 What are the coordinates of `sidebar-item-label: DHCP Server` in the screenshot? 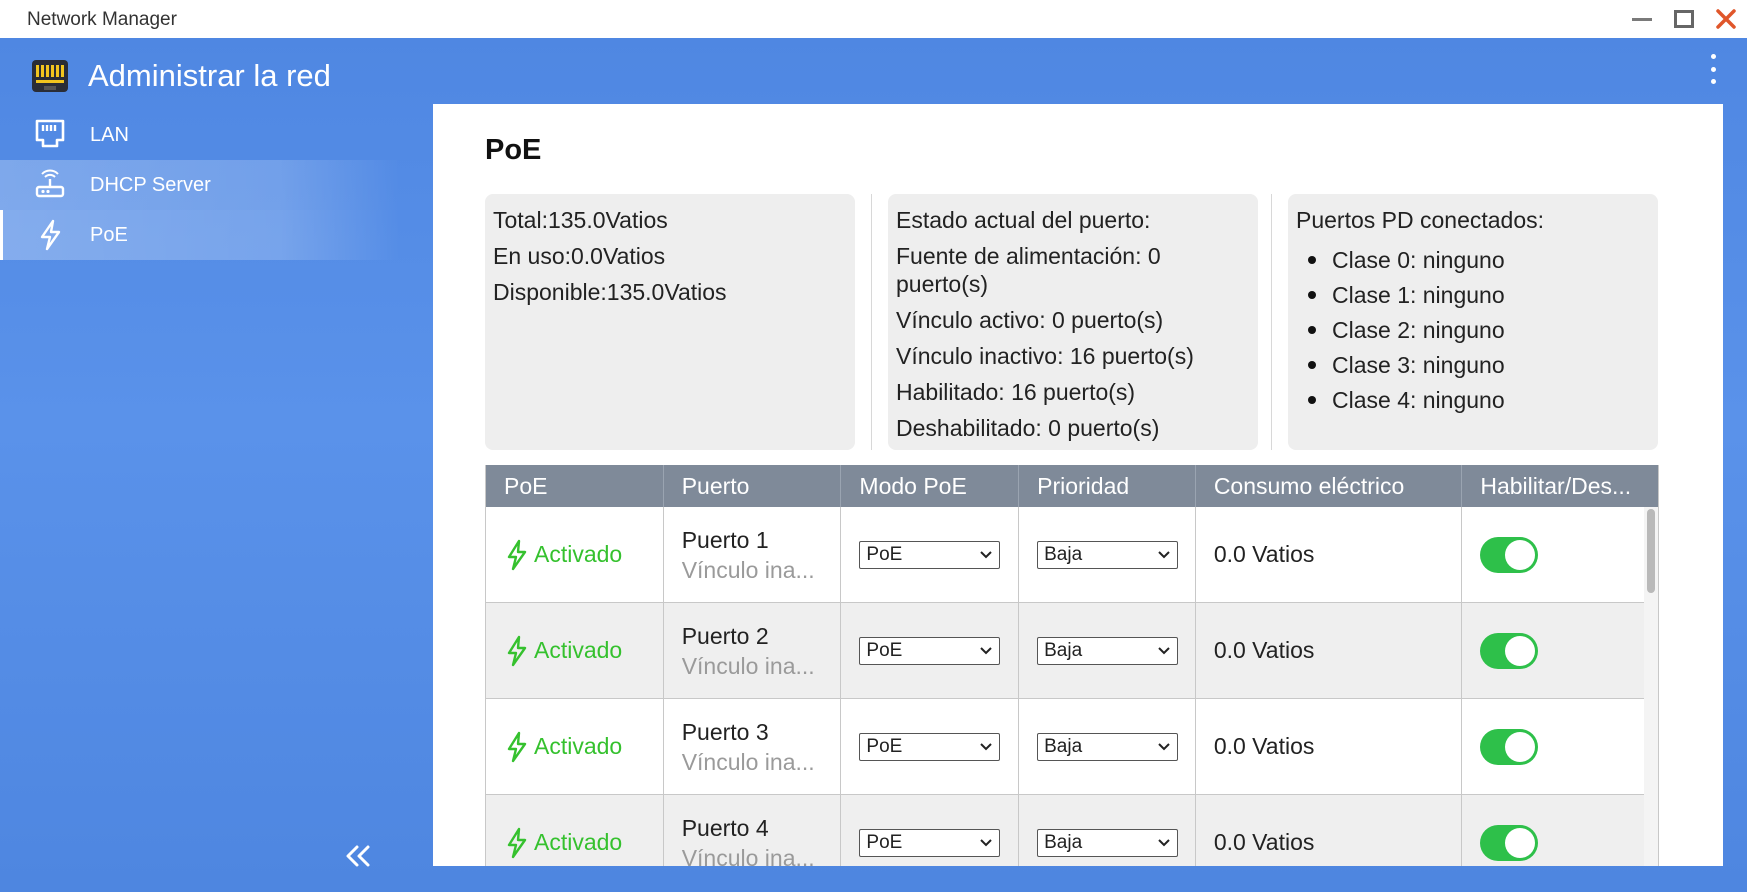 It's located at (150, 184).